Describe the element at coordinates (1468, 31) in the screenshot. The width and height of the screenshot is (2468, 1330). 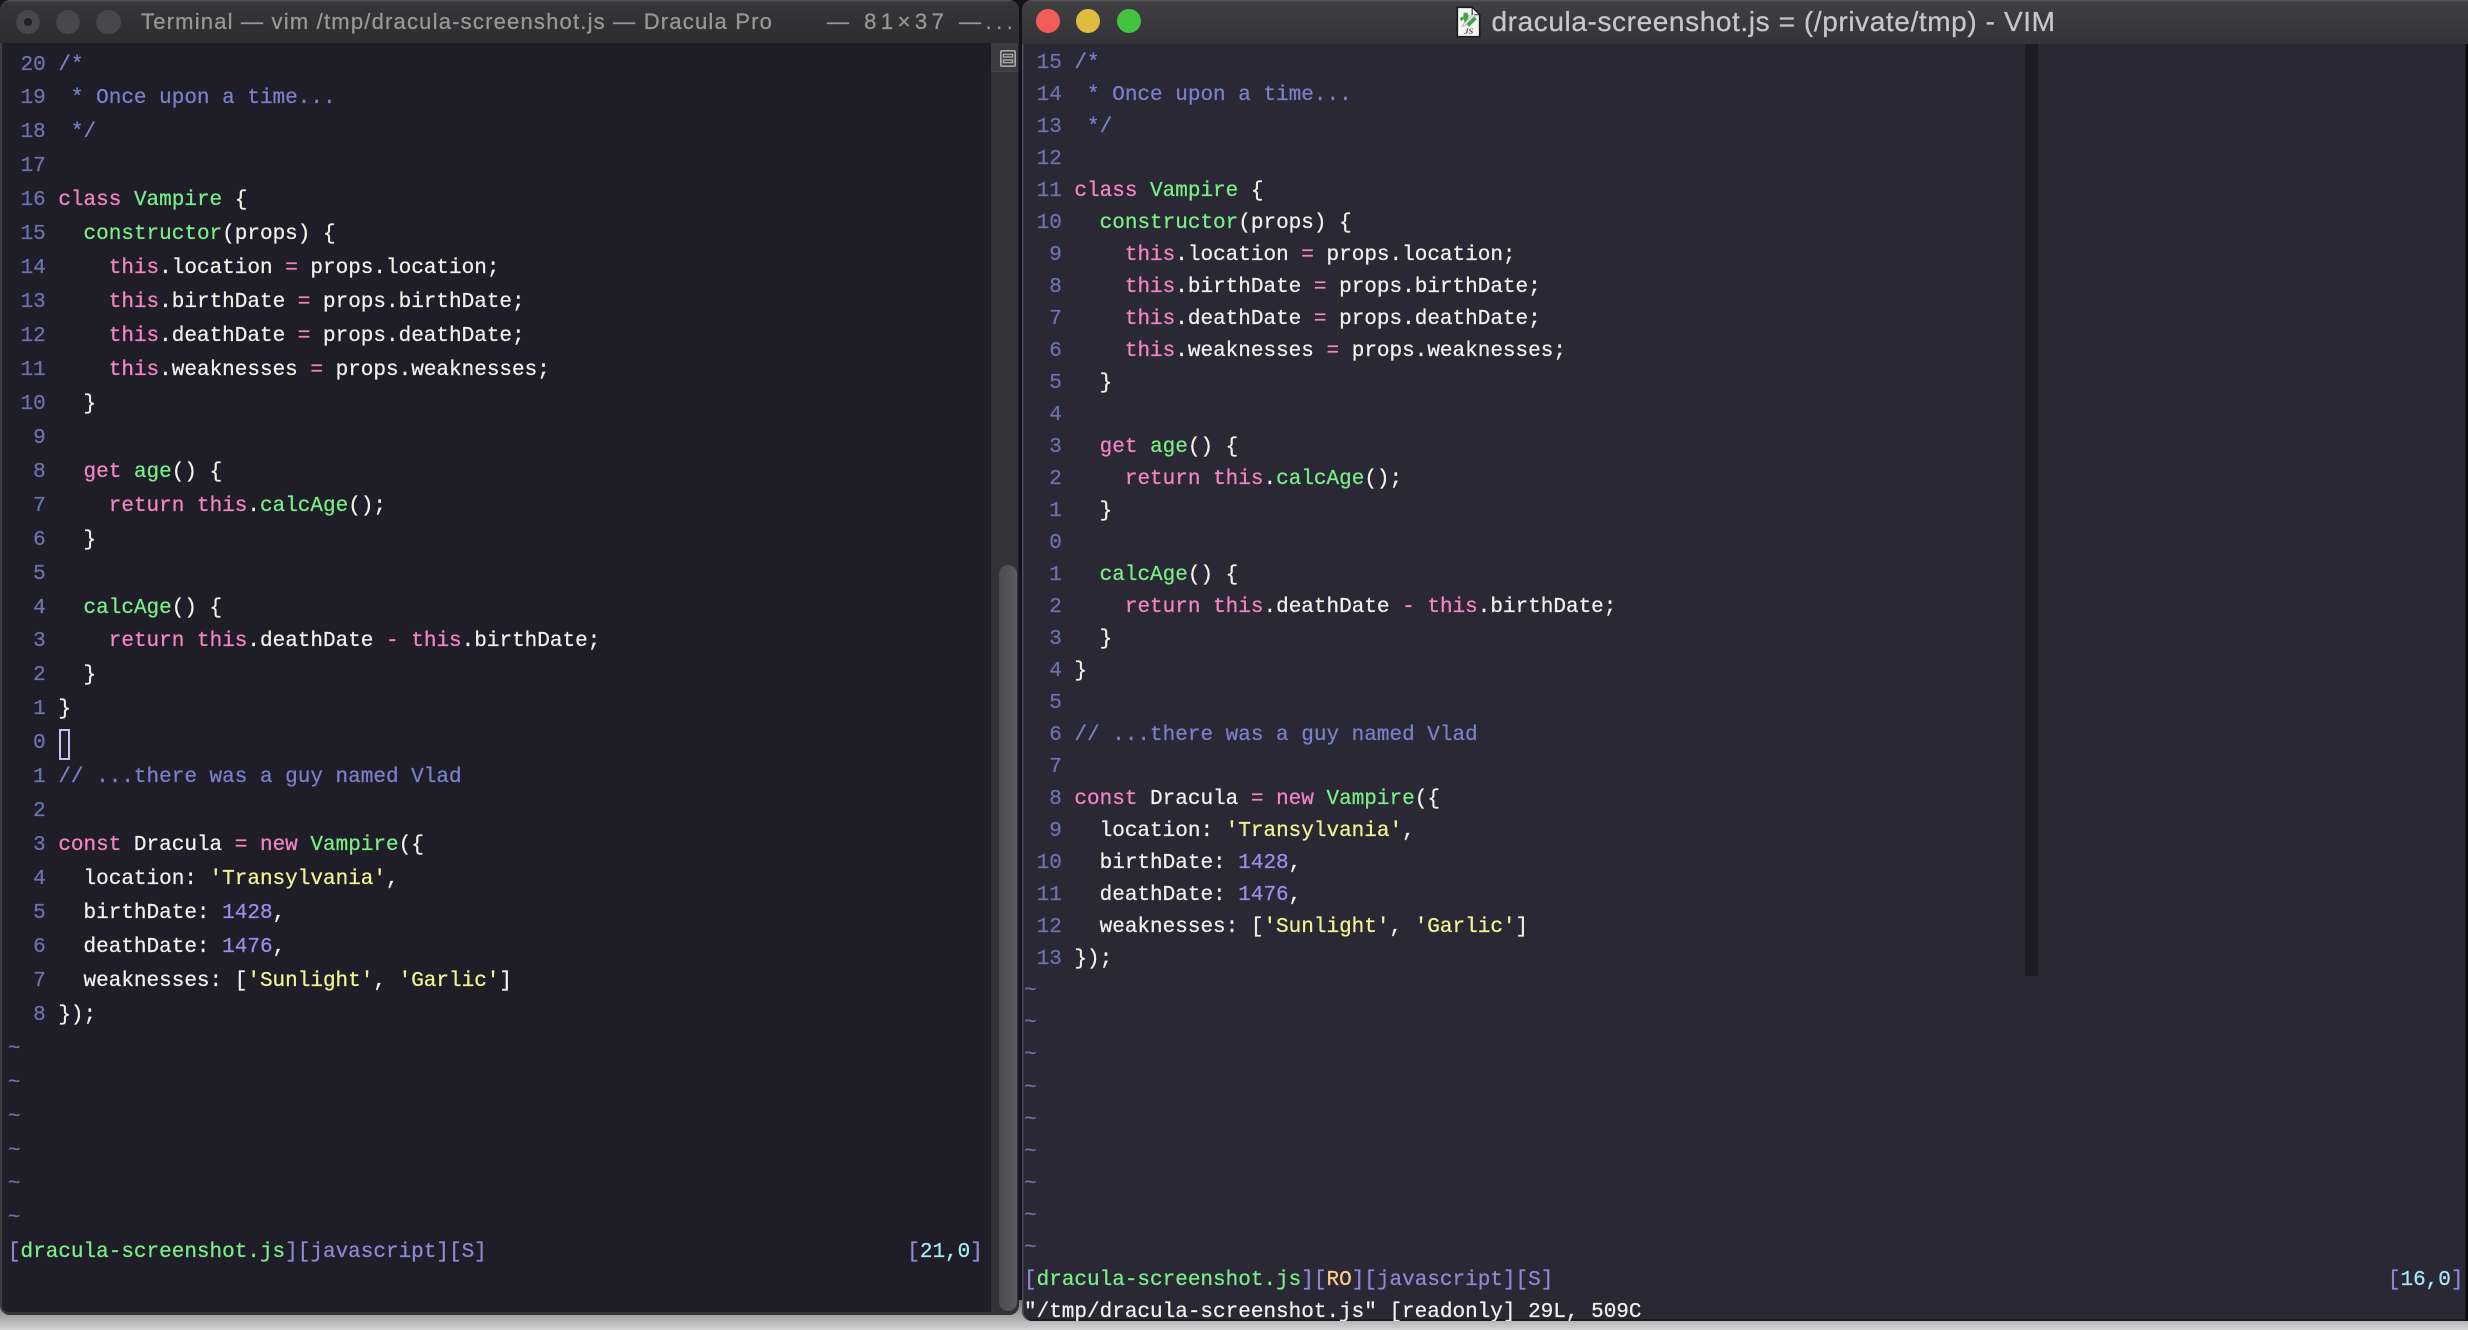
I see `svg-text: JS` at that location.